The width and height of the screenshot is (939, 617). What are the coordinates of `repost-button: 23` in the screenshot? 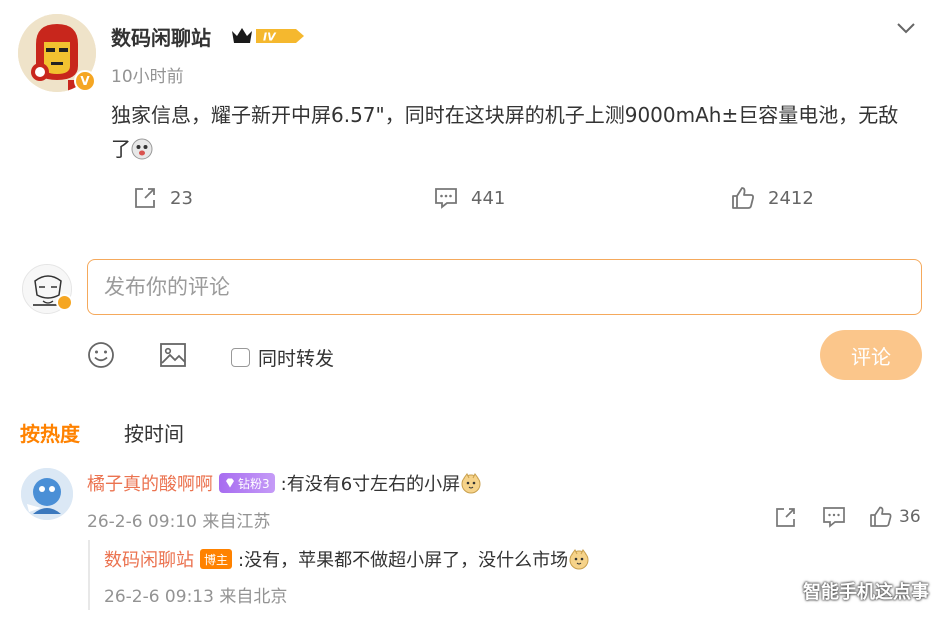 It's located at (162, 198).